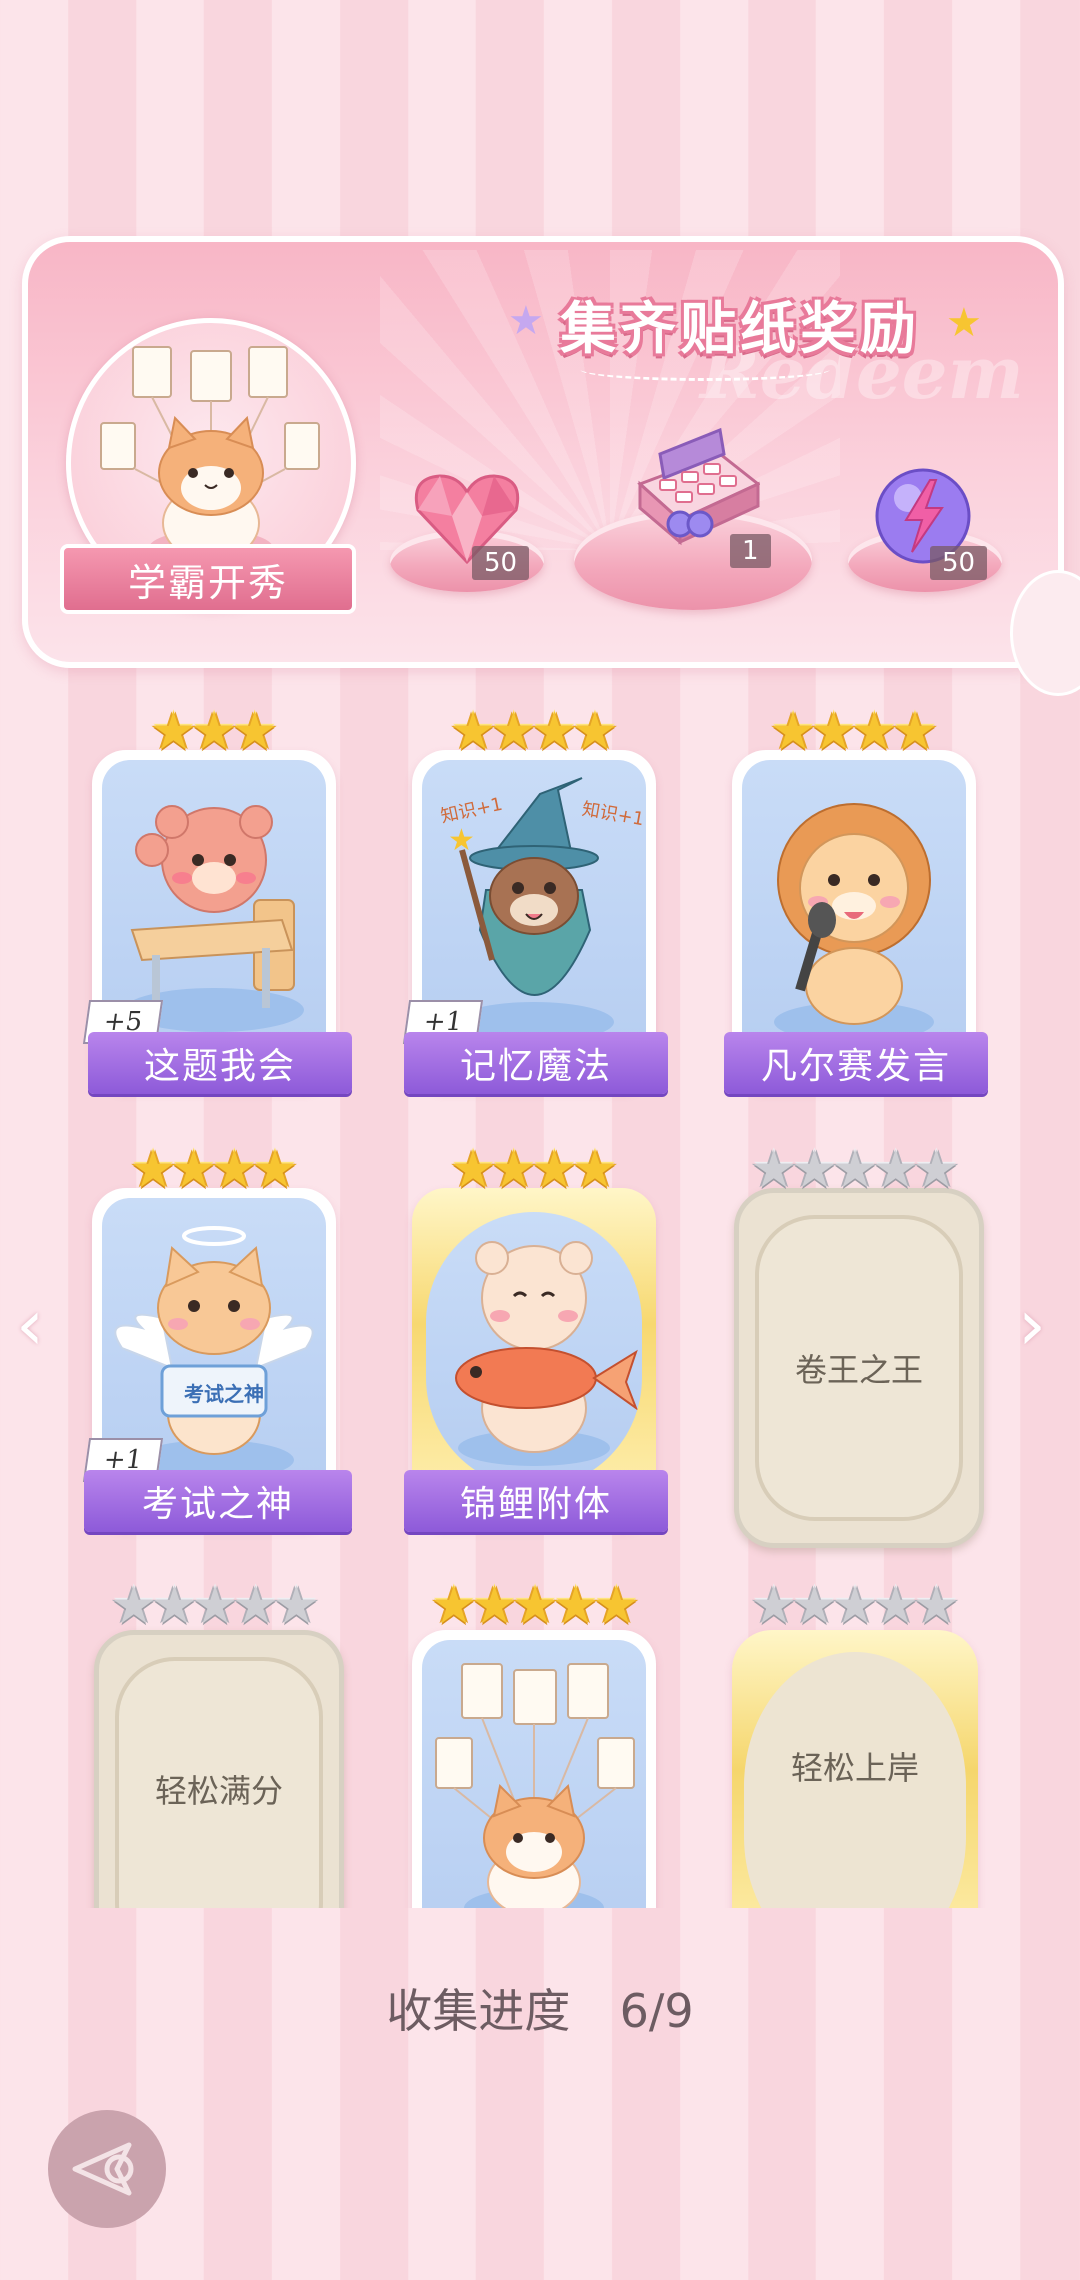 The height and width of the screenshot is (2280, 1080). What do you see at coordinates (218, 1791) in the screenshot?
I see `locked-sticker-name: 轻松满分` at bounding box center [218, 1791].